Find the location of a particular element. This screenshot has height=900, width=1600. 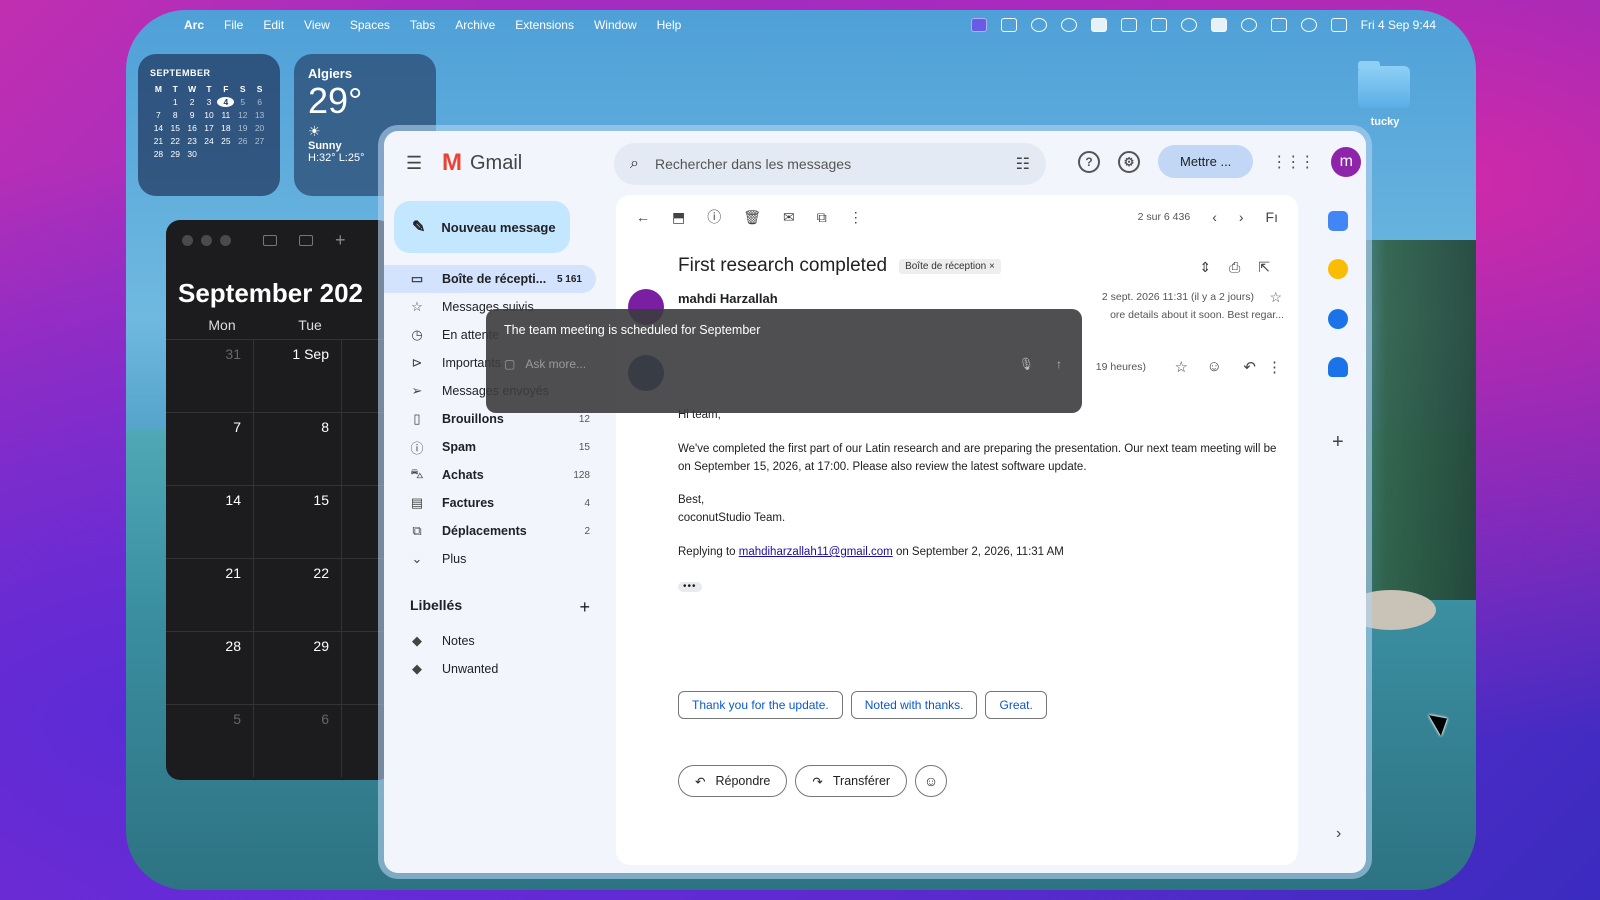

emoji-icon: ☺ is located at coordinates (1214, 366).